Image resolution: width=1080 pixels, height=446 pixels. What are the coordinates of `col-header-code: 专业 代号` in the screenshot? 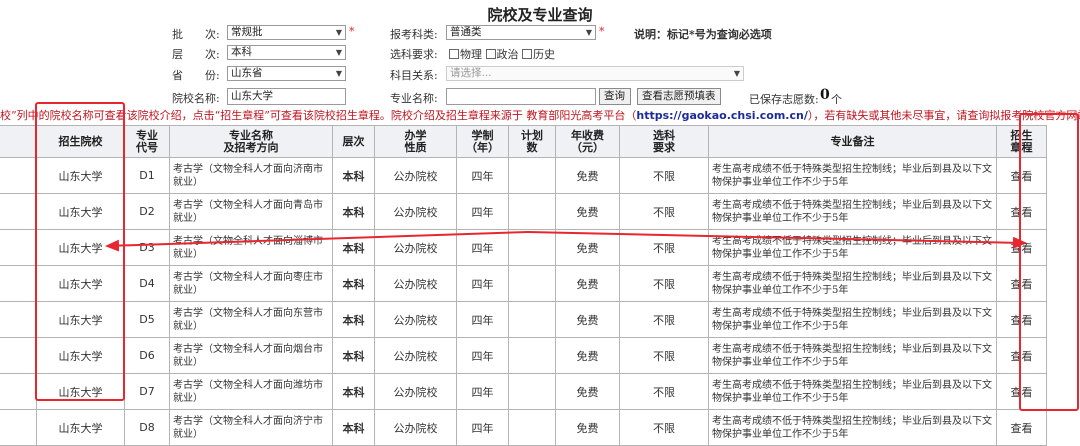 It's located at (147, 141).